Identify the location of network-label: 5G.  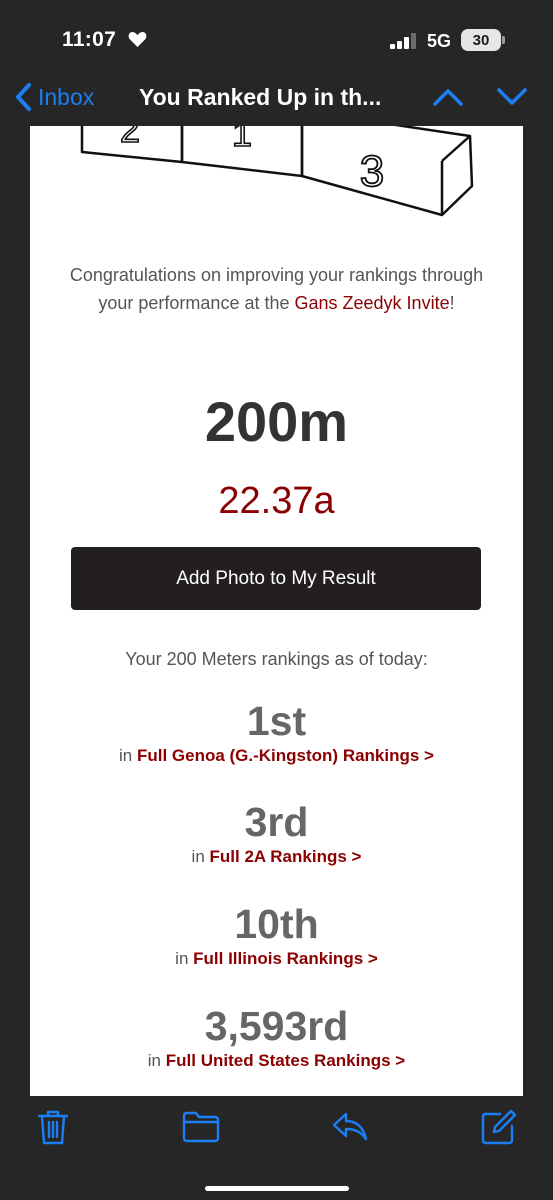
(439, 41).